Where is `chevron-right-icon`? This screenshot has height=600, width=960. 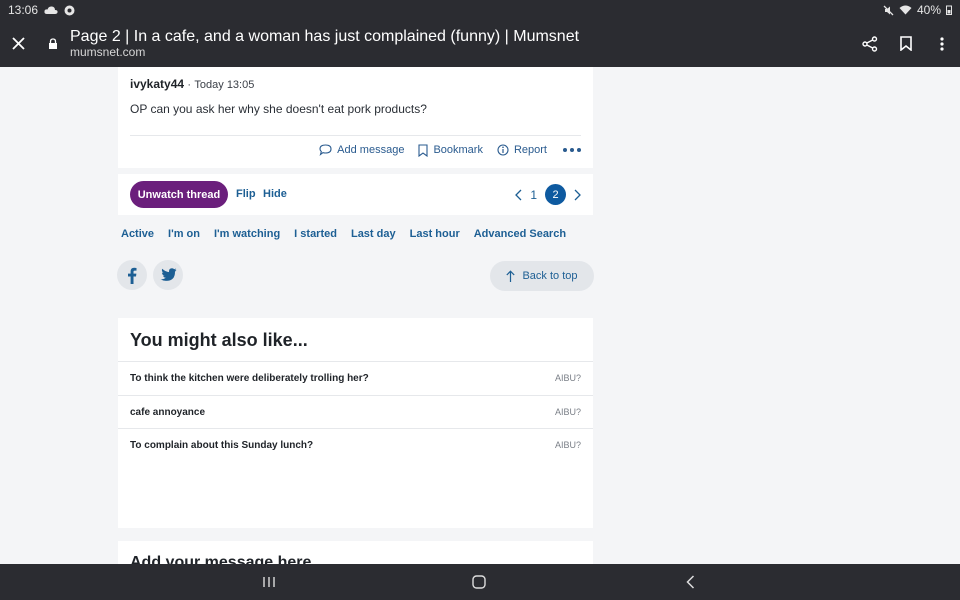 chevron-right-icon is located at coordinates (577, 194).